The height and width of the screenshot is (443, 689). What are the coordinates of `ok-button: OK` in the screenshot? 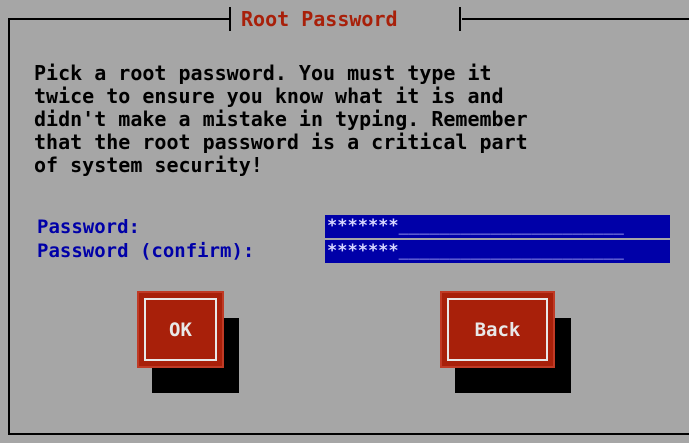 It's located at (180, 329).